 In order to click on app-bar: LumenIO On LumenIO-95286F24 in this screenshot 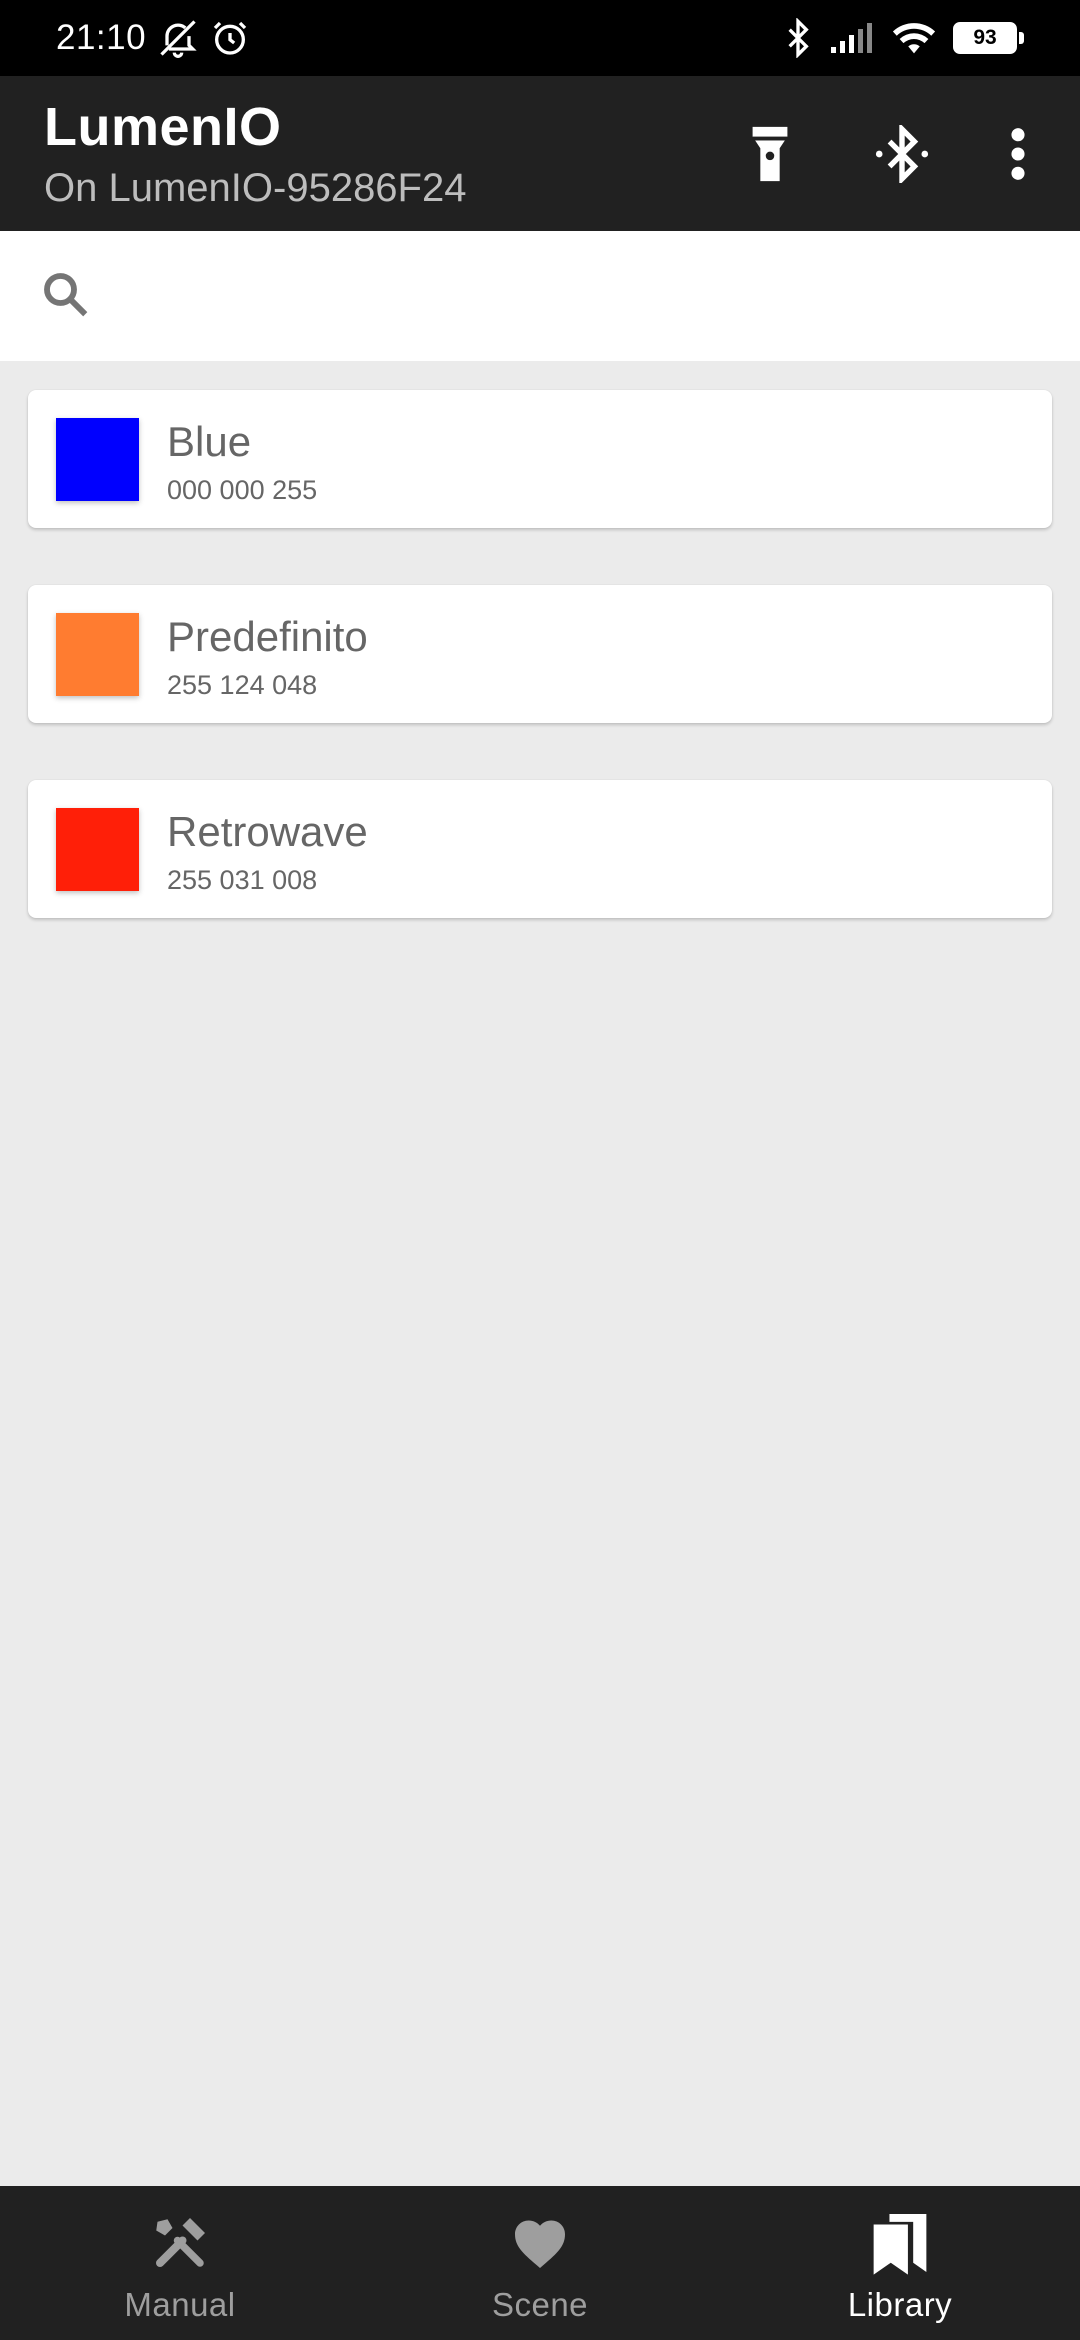, I will do `click(540, 153)`.